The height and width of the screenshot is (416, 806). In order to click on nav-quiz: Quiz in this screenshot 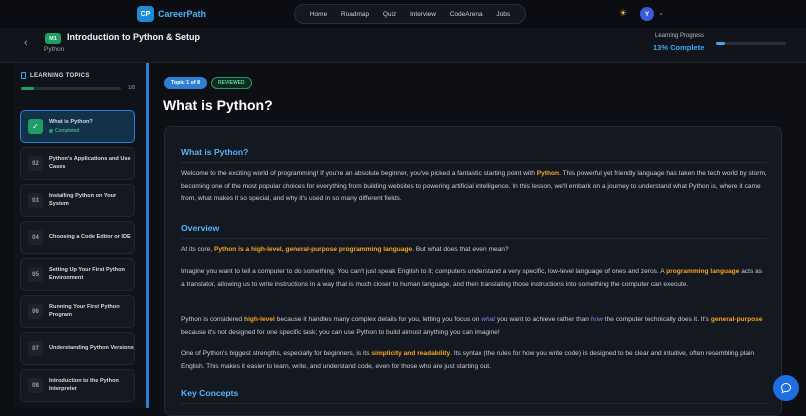, I will do `click(389, 14)`.